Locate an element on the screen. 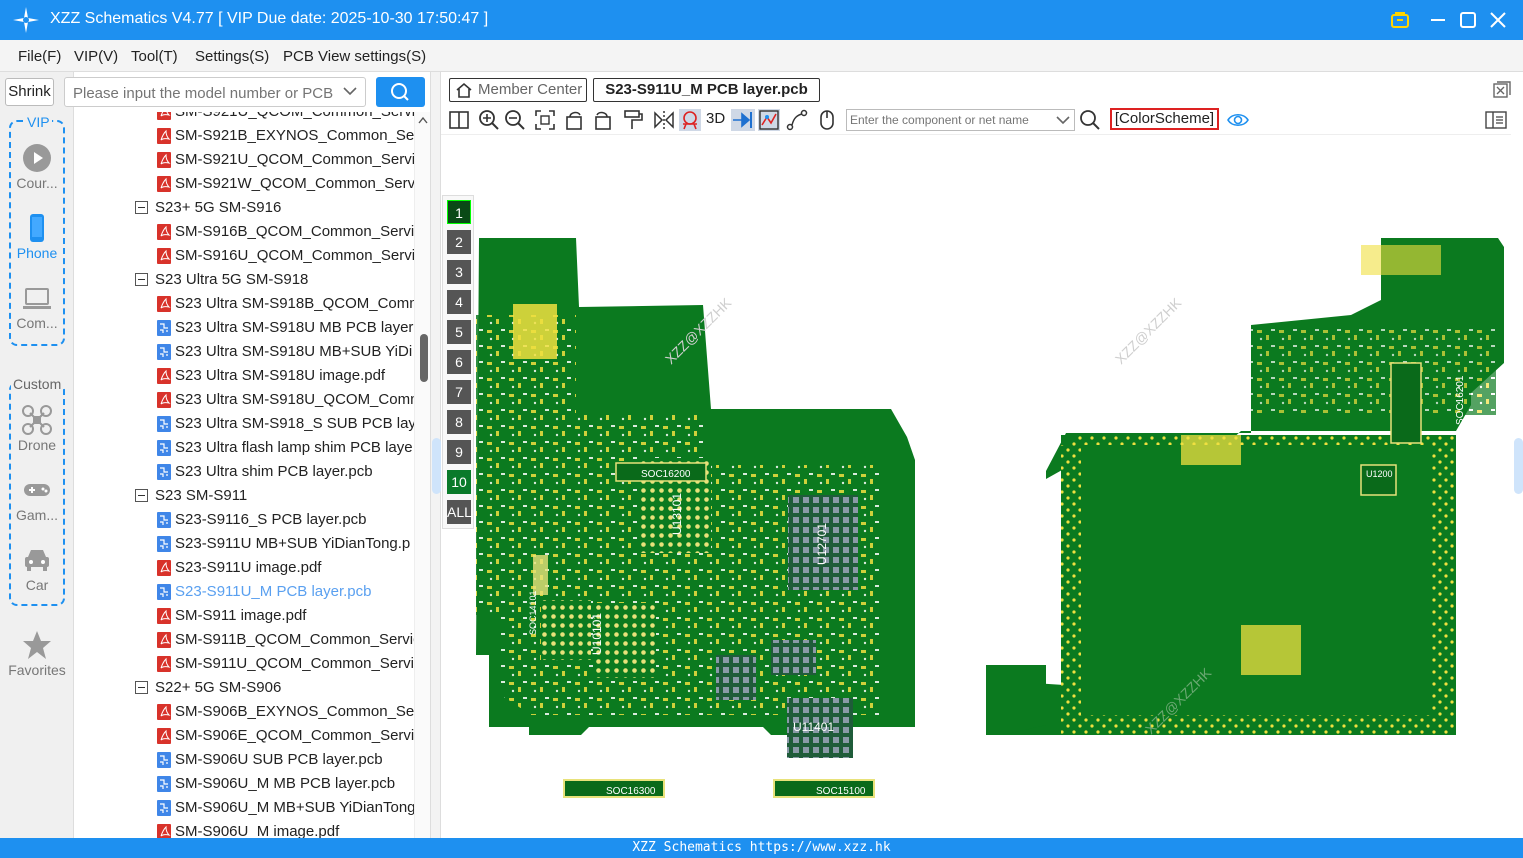  tab-active-pcb: S23-S911U_M PCB layer.pcb is located at coordinates (706, 90).